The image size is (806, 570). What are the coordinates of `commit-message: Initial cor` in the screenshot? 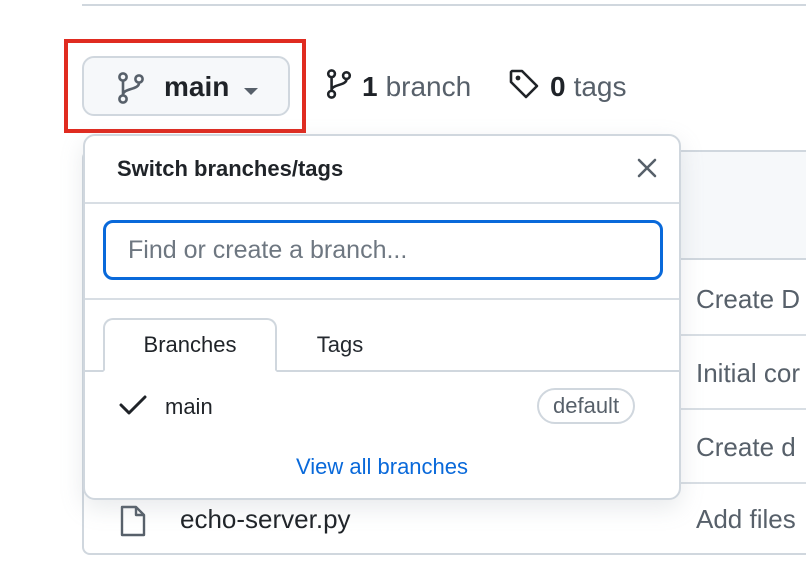 It's located at (748, 373).